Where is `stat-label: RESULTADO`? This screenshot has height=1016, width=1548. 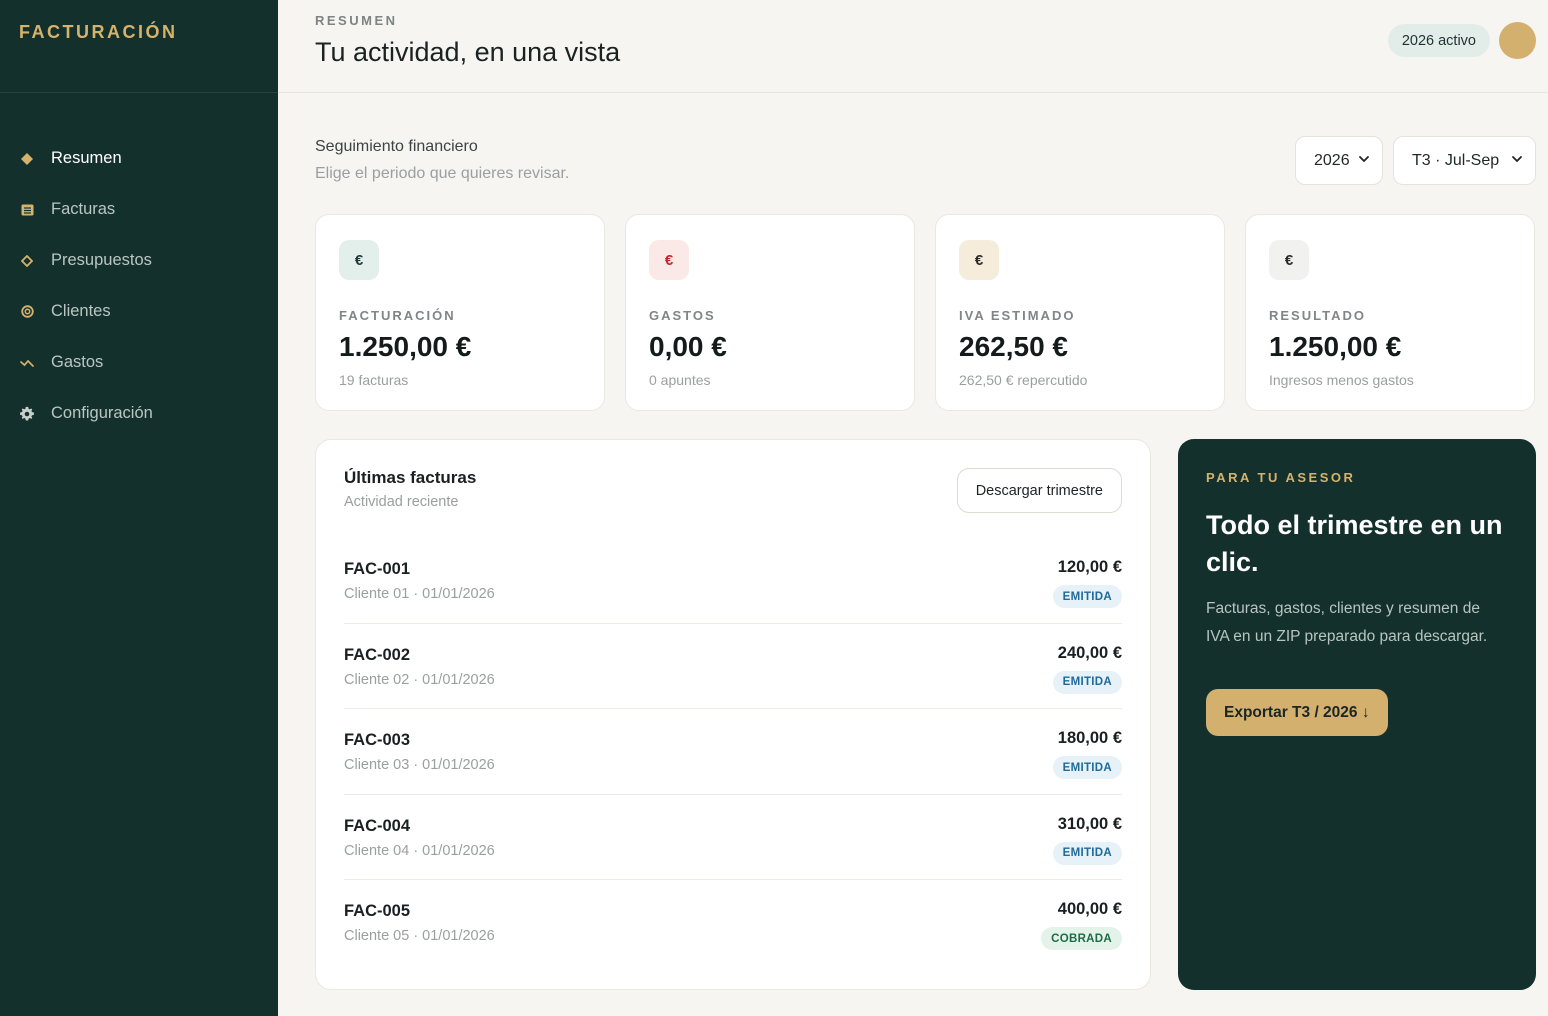 stat-label: RESULTADO is located at coordinates (1317, 315).